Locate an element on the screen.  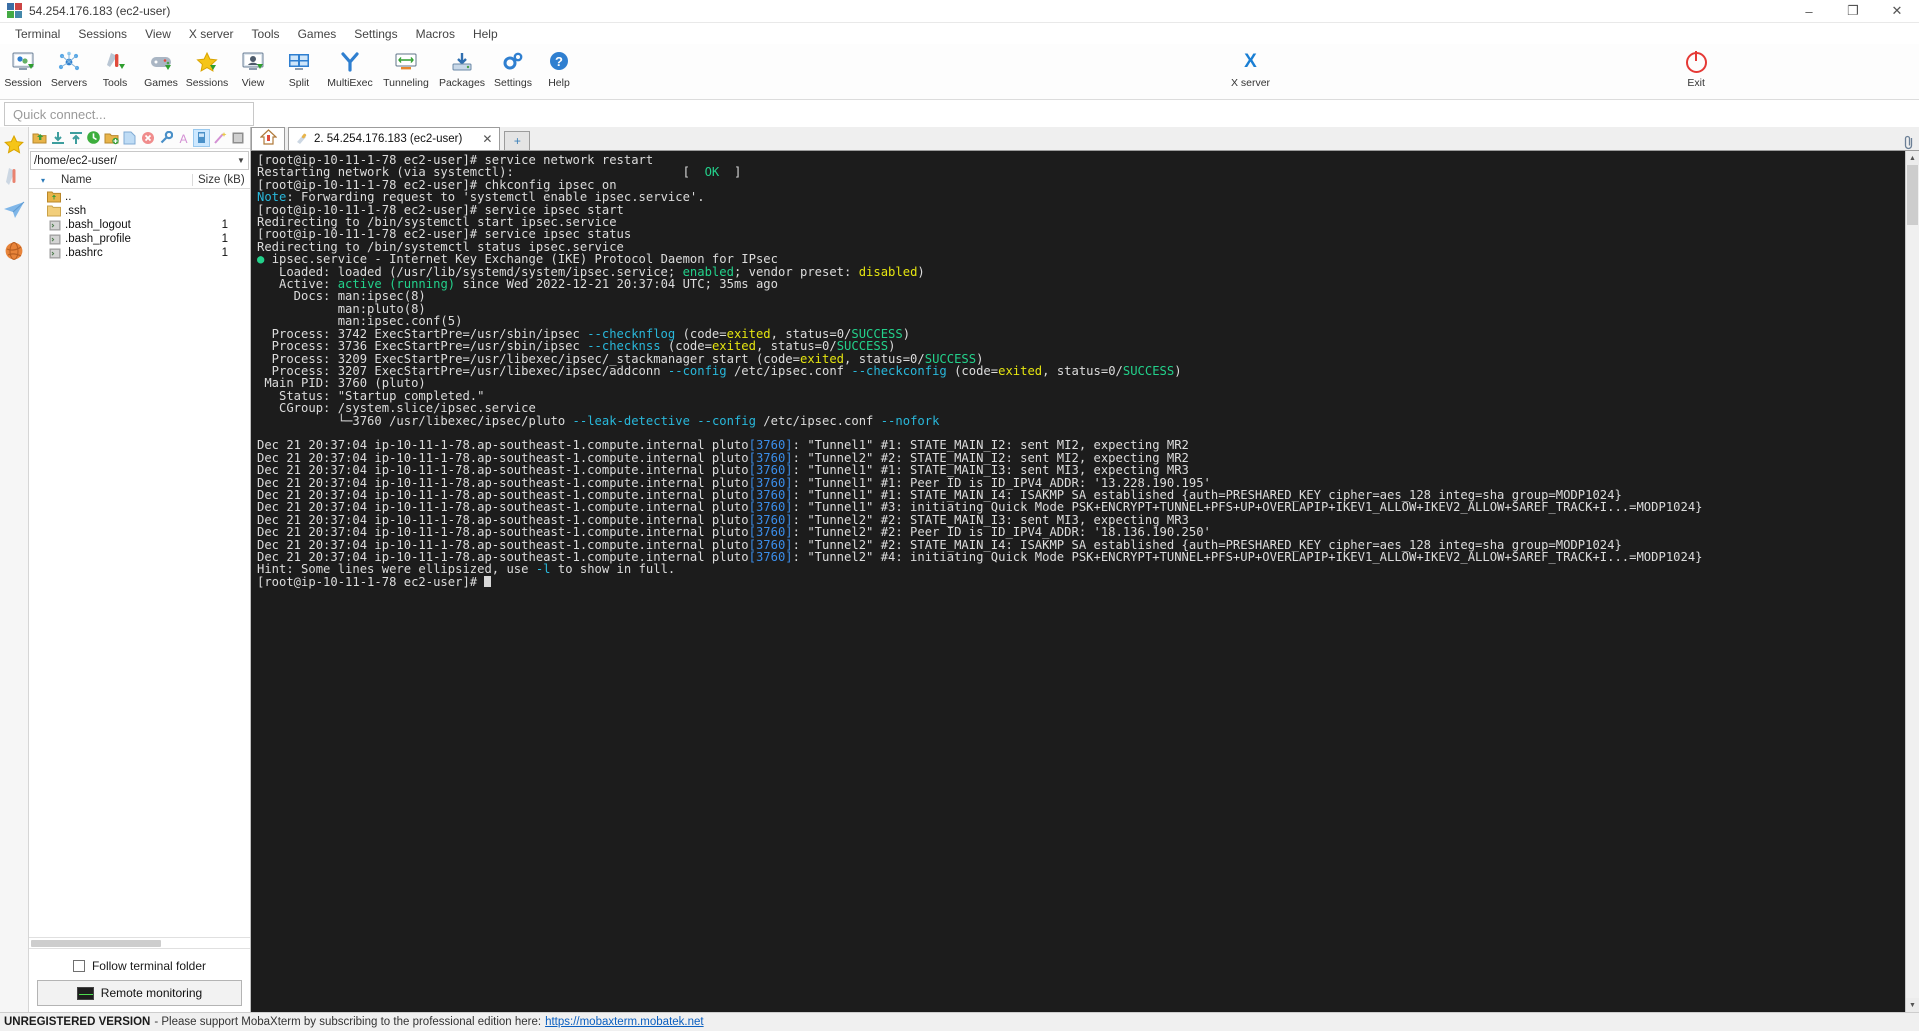
sftp-horizontal-scrollbar is located at coordinates (139, 942).